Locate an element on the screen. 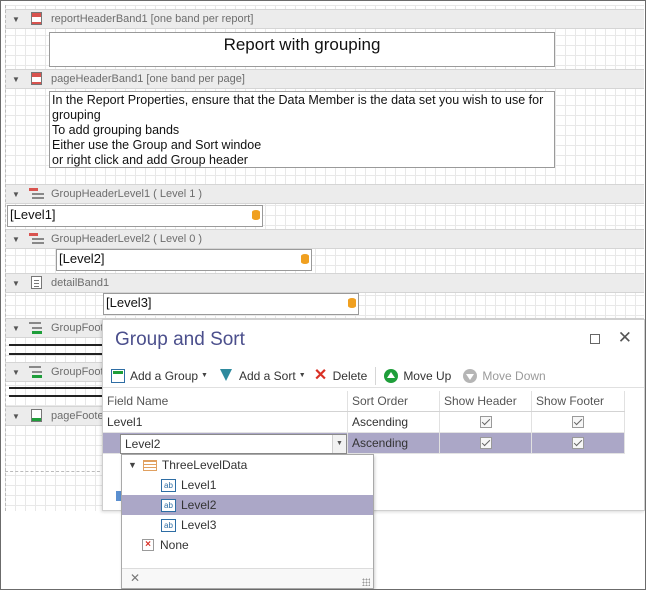 The image size is (646, 590). table-row: Level1 Ascending is located at coordinates (364, 422).